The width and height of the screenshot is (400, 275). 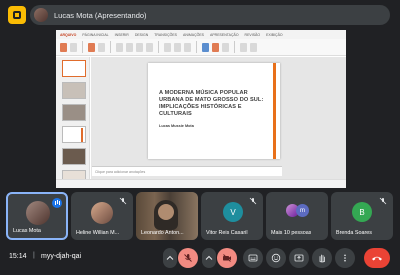 What do you see at coordinates (141, 34) in the screenshot?
I see `ribbon-tab: DESIGN` at bounding box center [141, 34].